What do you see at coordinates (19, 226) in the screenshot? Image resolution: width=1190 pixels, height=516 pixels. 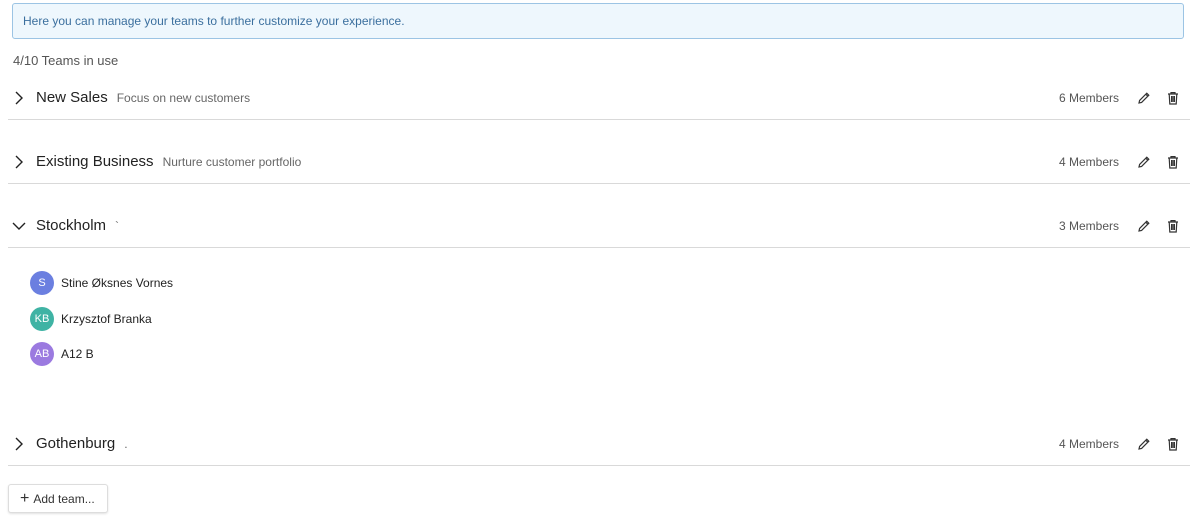 I see `chevron-down-icon` at bounding box center [19, 226].